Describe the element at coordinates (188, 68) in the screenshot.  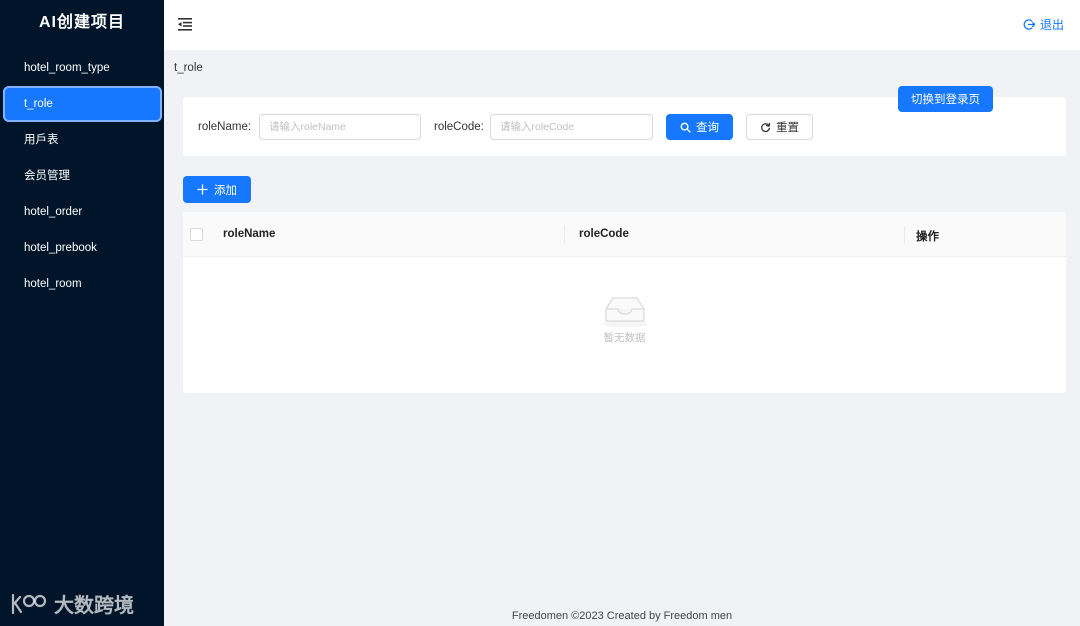
I see `breadcrumb: t_role` at that location.